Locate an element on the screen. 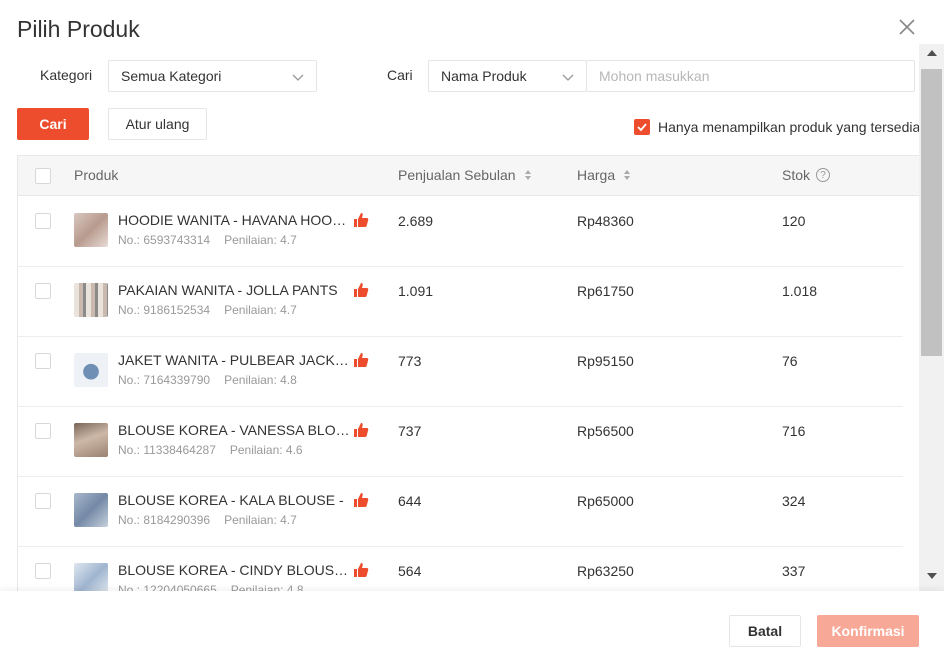 The width and height of the screenshot is (944, 663). product-name: BLOUSE KOREA - CINDY BLOUSE - is located at coordinates (234, 570).